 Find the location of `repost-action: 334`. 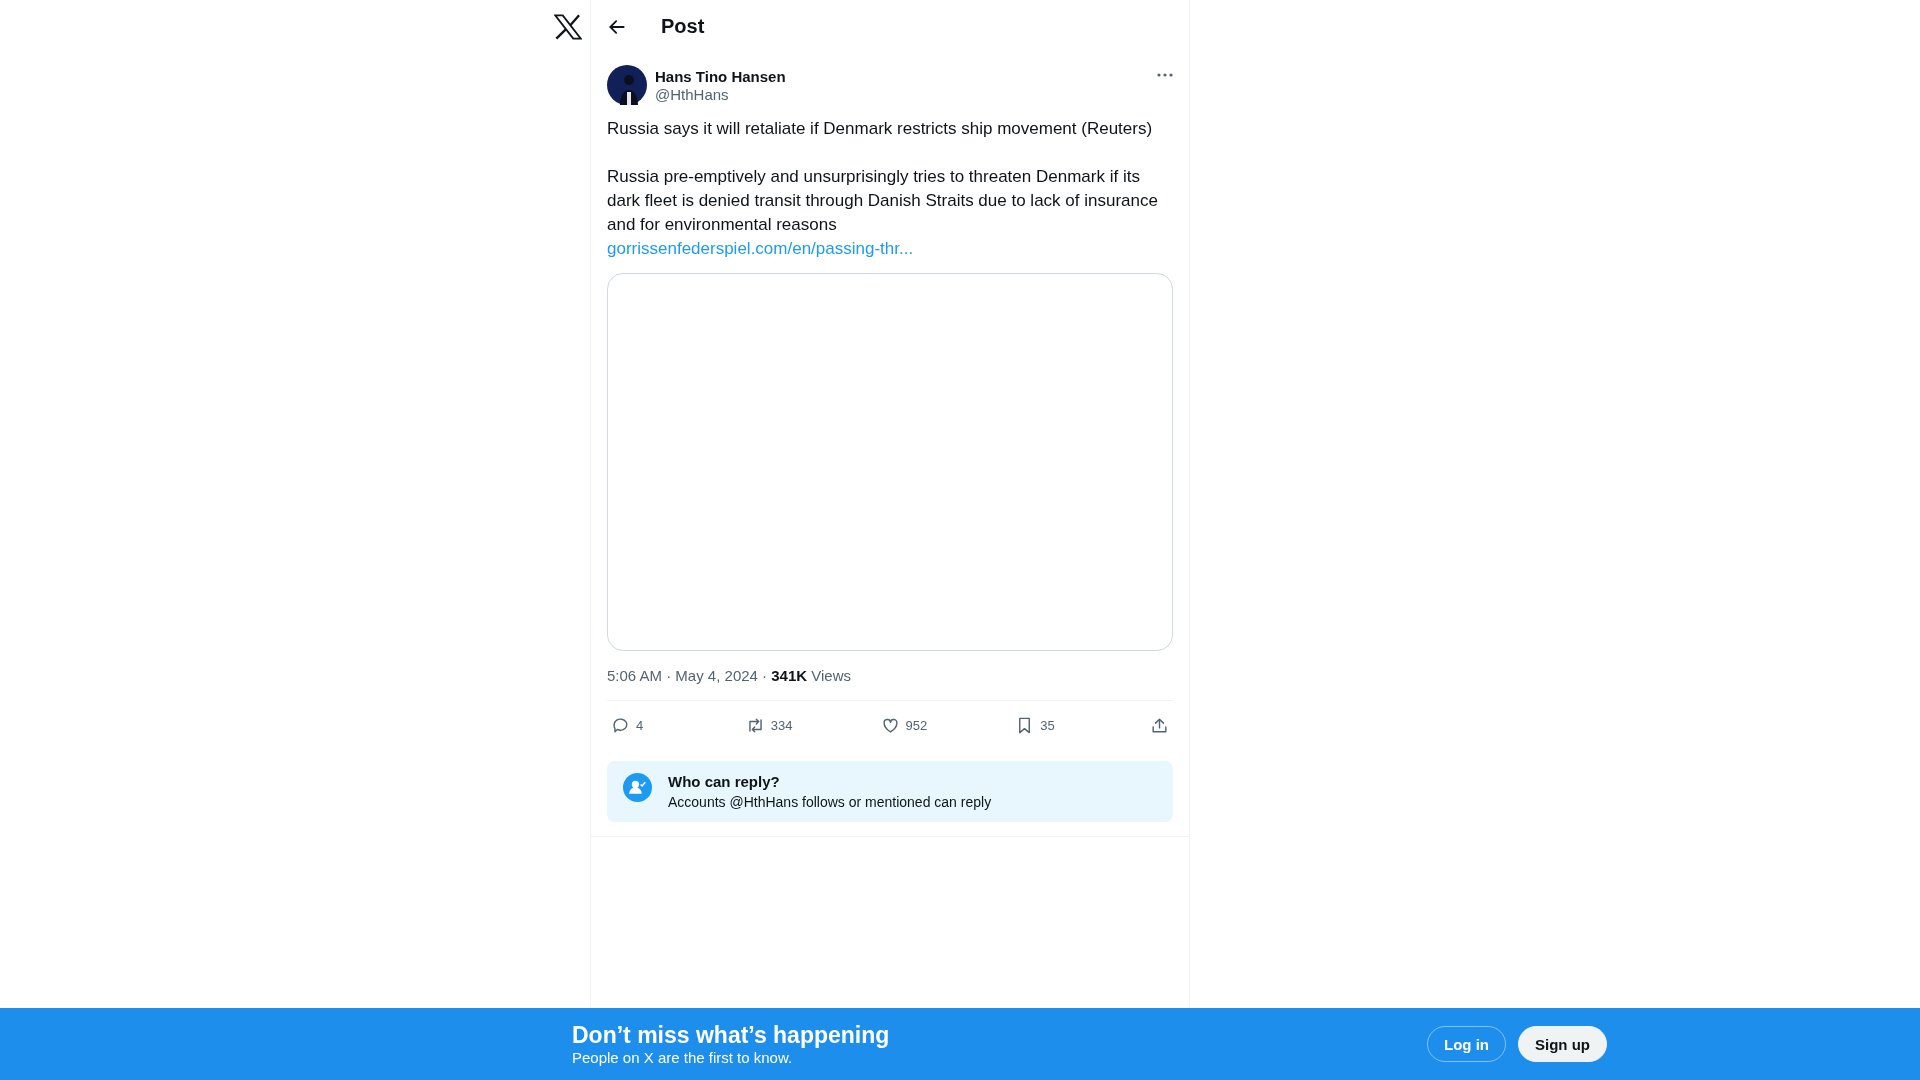

repost-action: 334 is located at coordinates (775, 725).